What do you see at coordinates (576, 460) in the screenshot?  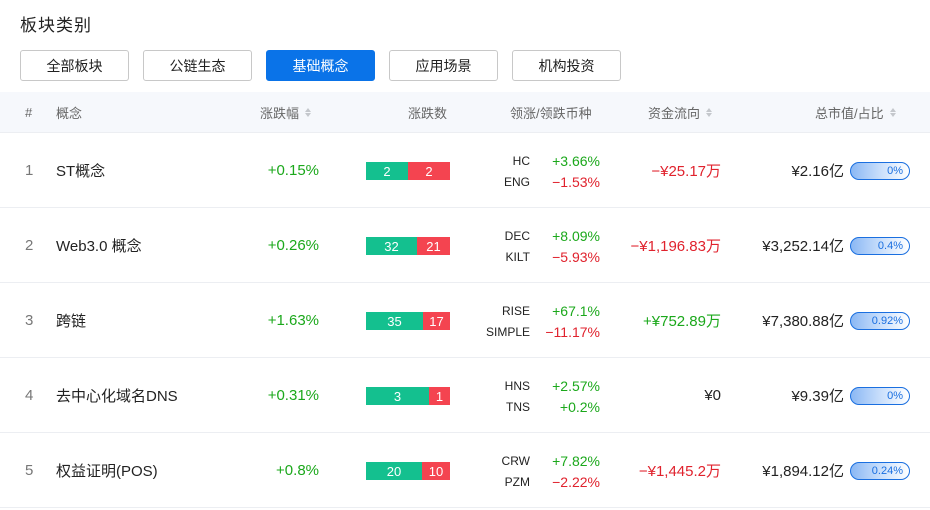 I see `leader-percent: +7.82%` at bounding box center [576, 460].